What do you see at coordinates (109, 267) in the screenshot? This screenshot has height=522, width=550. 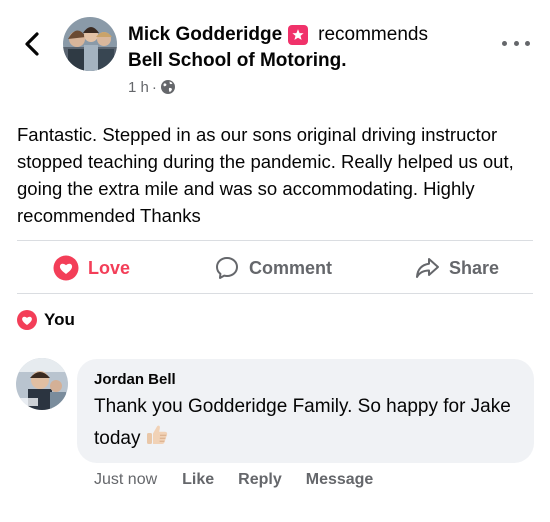 I see `love-label: Love` at bounding box center [109, 267].